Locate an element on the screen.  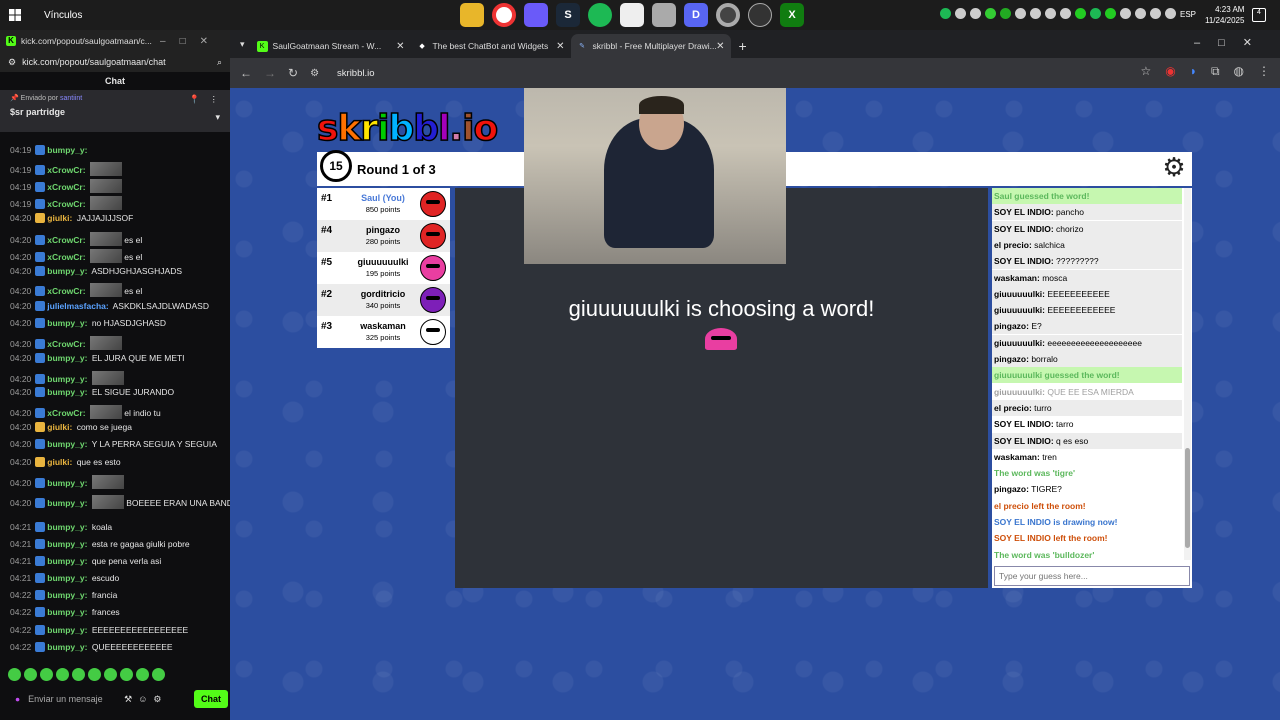
mic-icon is located at coordinates (1065, 13).